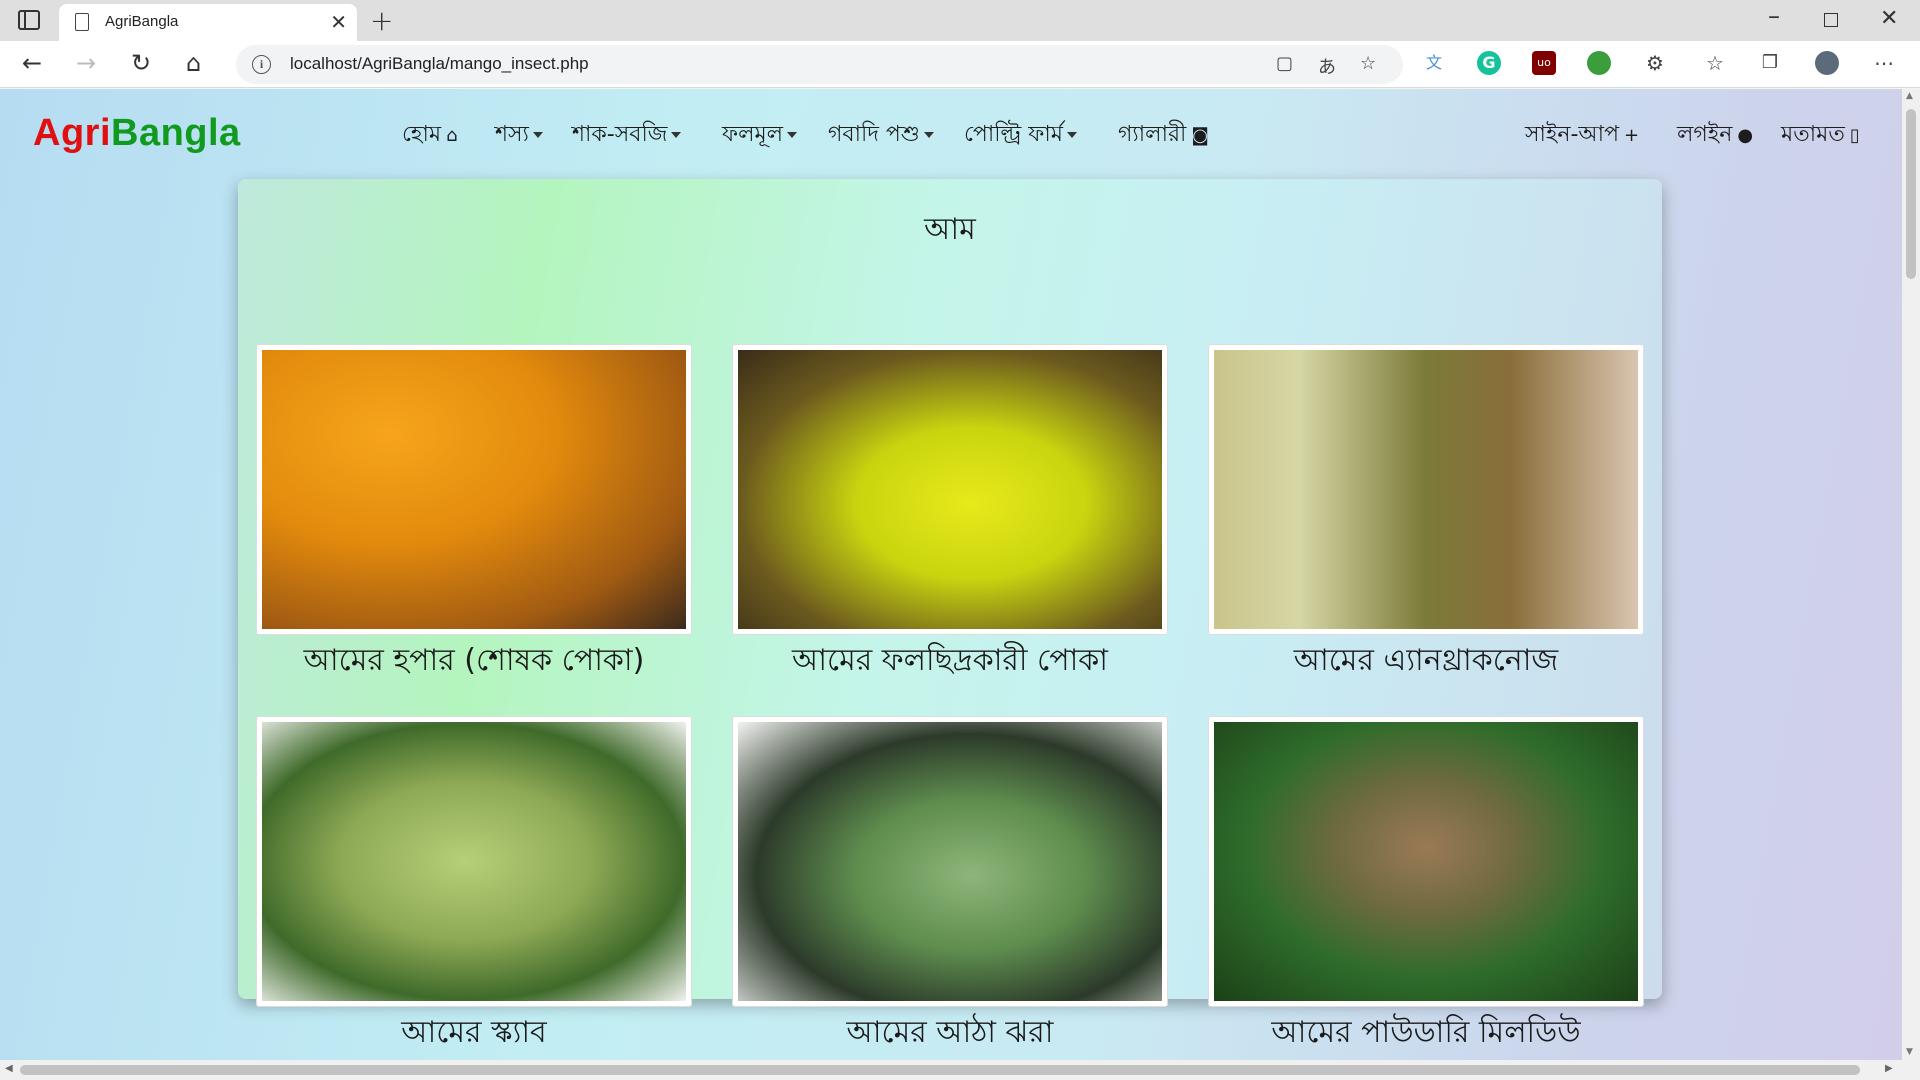  I want to click on mango-gummosis-photo, so click(950, 861).